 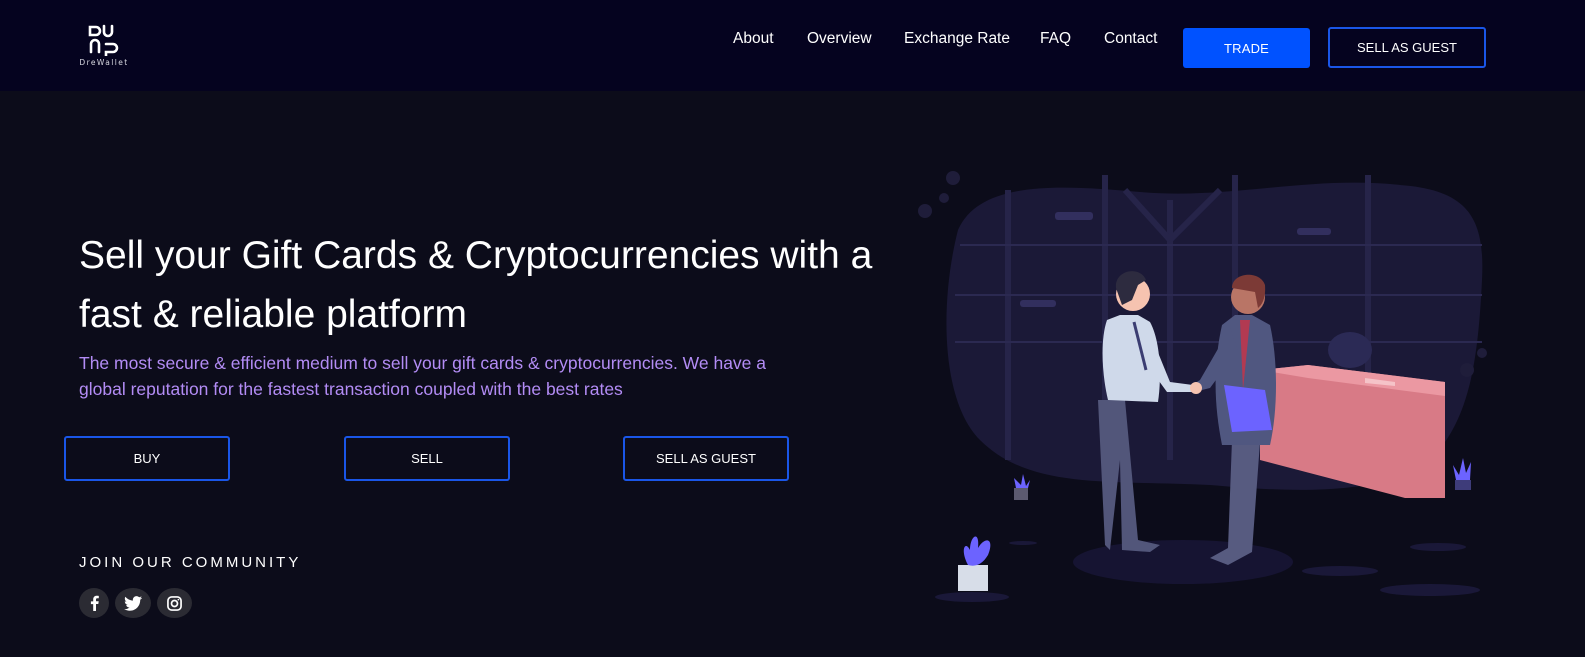 What do you see at coordinates (104, 62) in the screenshot?
I see `logo-text: DreWallet` at bounding box center [104, 62].